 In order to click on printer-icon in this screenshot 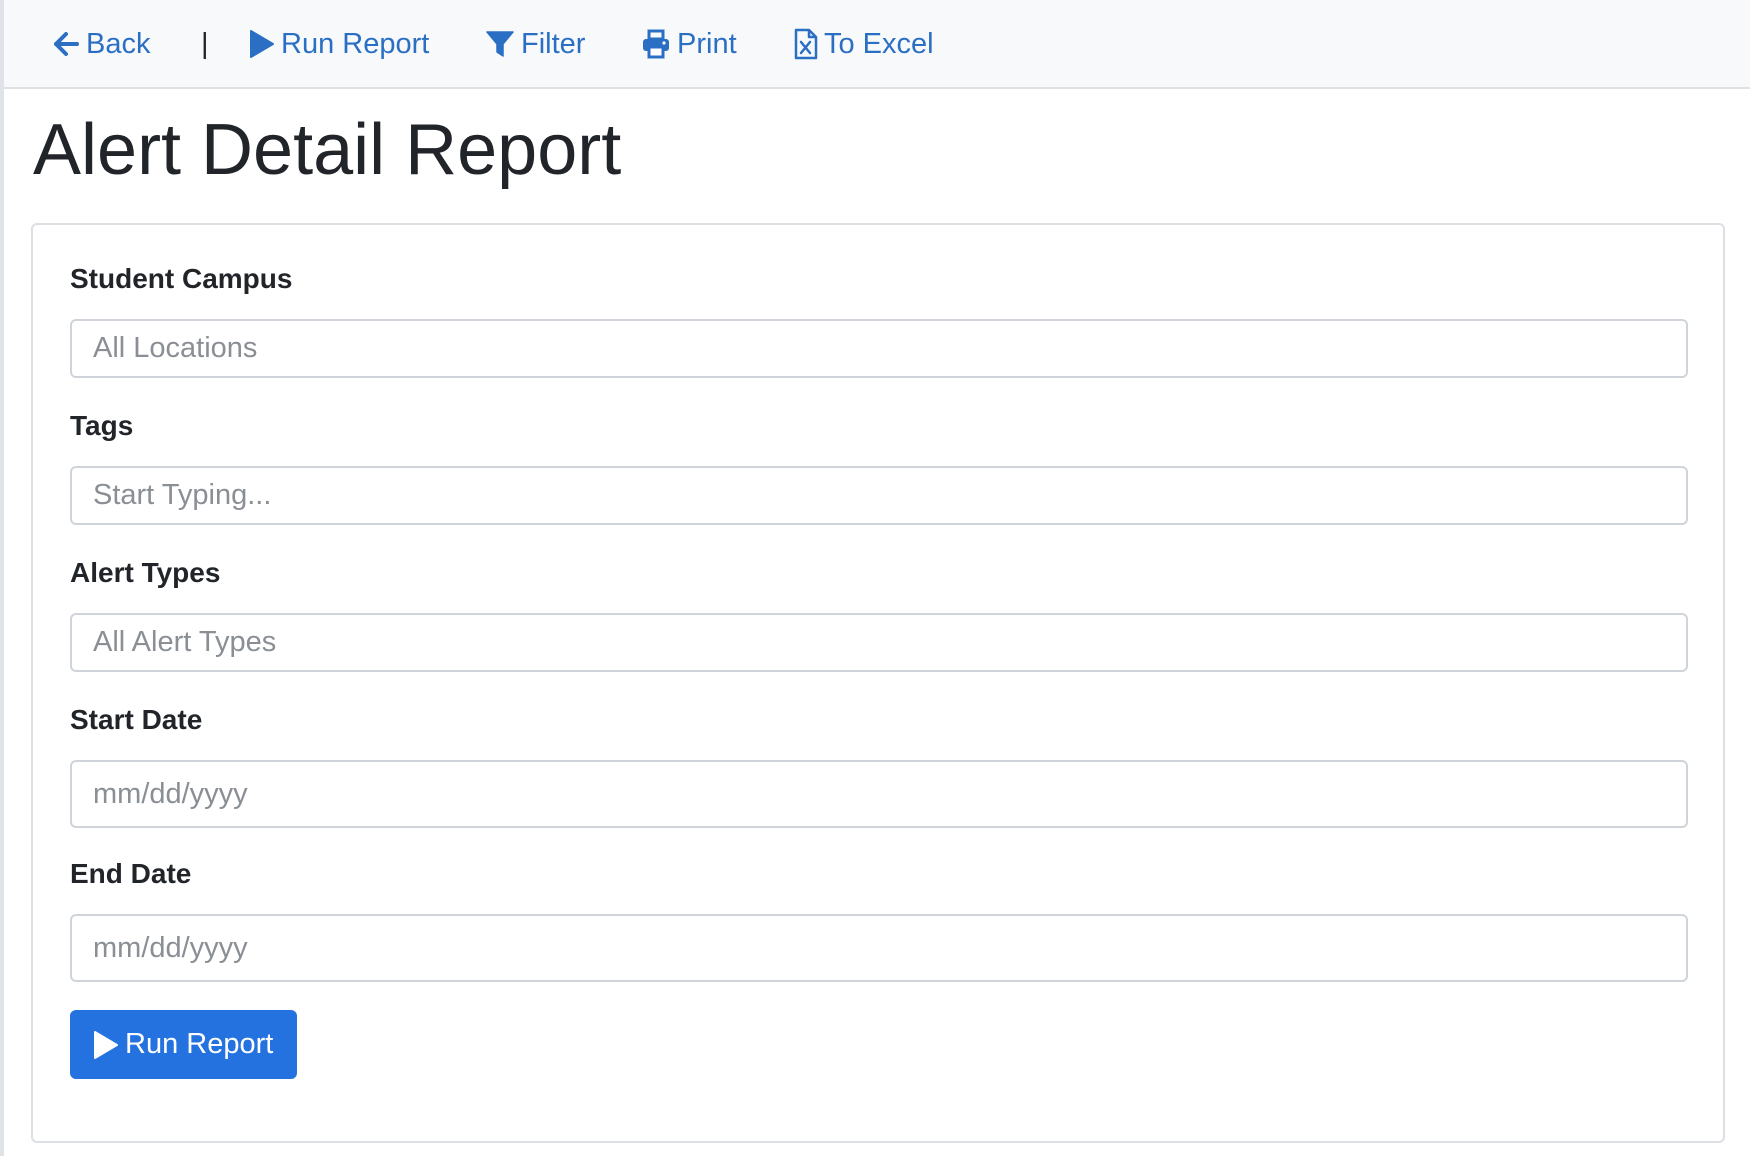, I will do `click(656, 44)`.